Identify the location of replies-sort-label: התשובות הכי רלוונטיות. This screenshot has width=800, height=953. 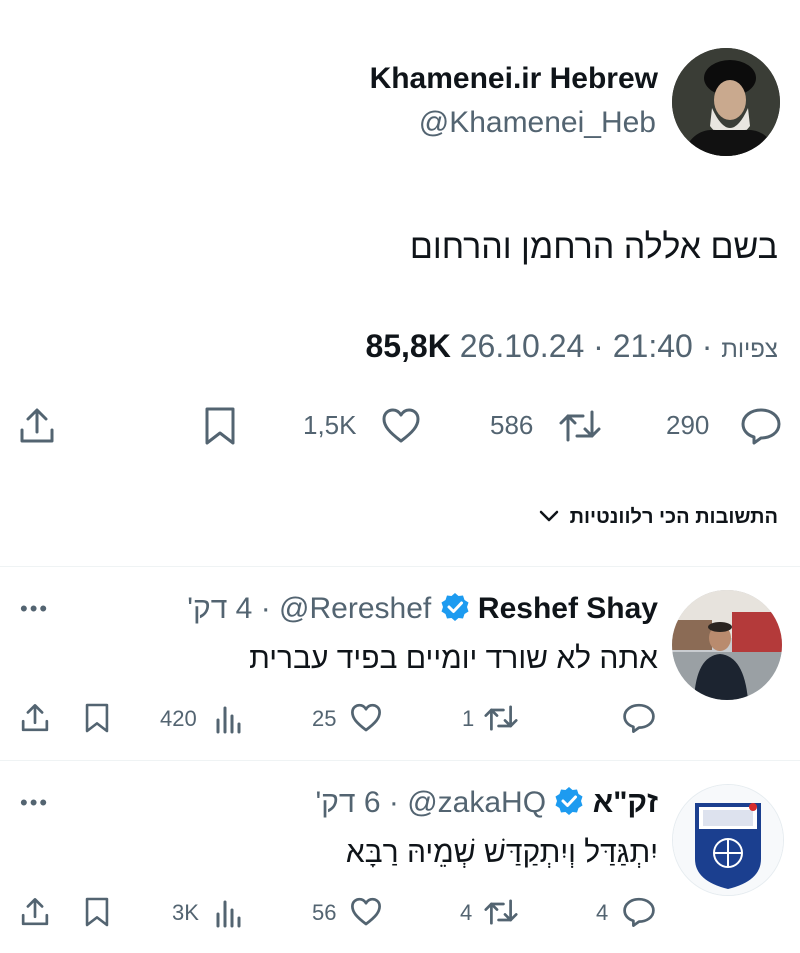
(673, 517).